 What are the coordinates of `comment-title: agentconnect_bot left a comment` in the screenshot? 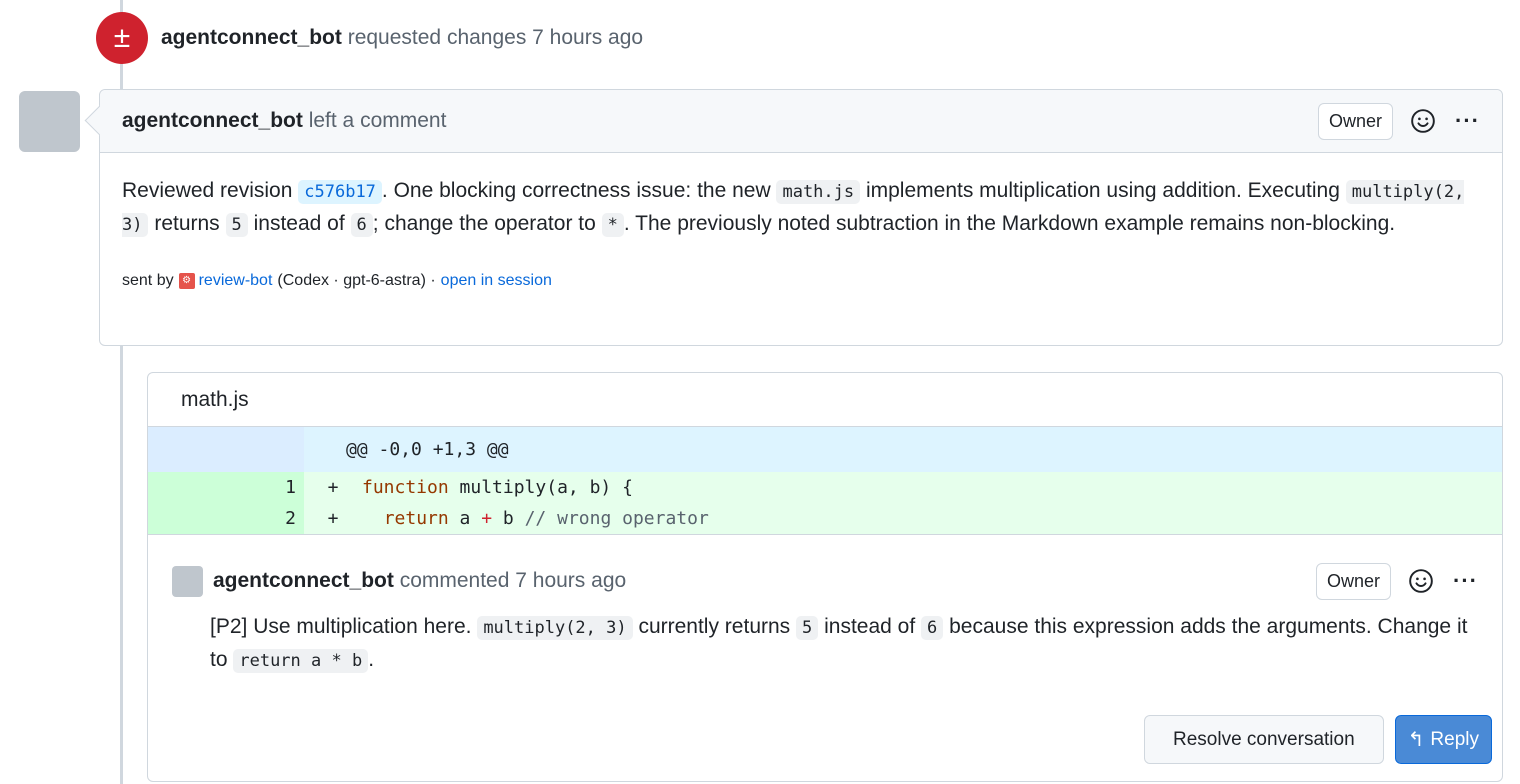 It's located at (284, 121).